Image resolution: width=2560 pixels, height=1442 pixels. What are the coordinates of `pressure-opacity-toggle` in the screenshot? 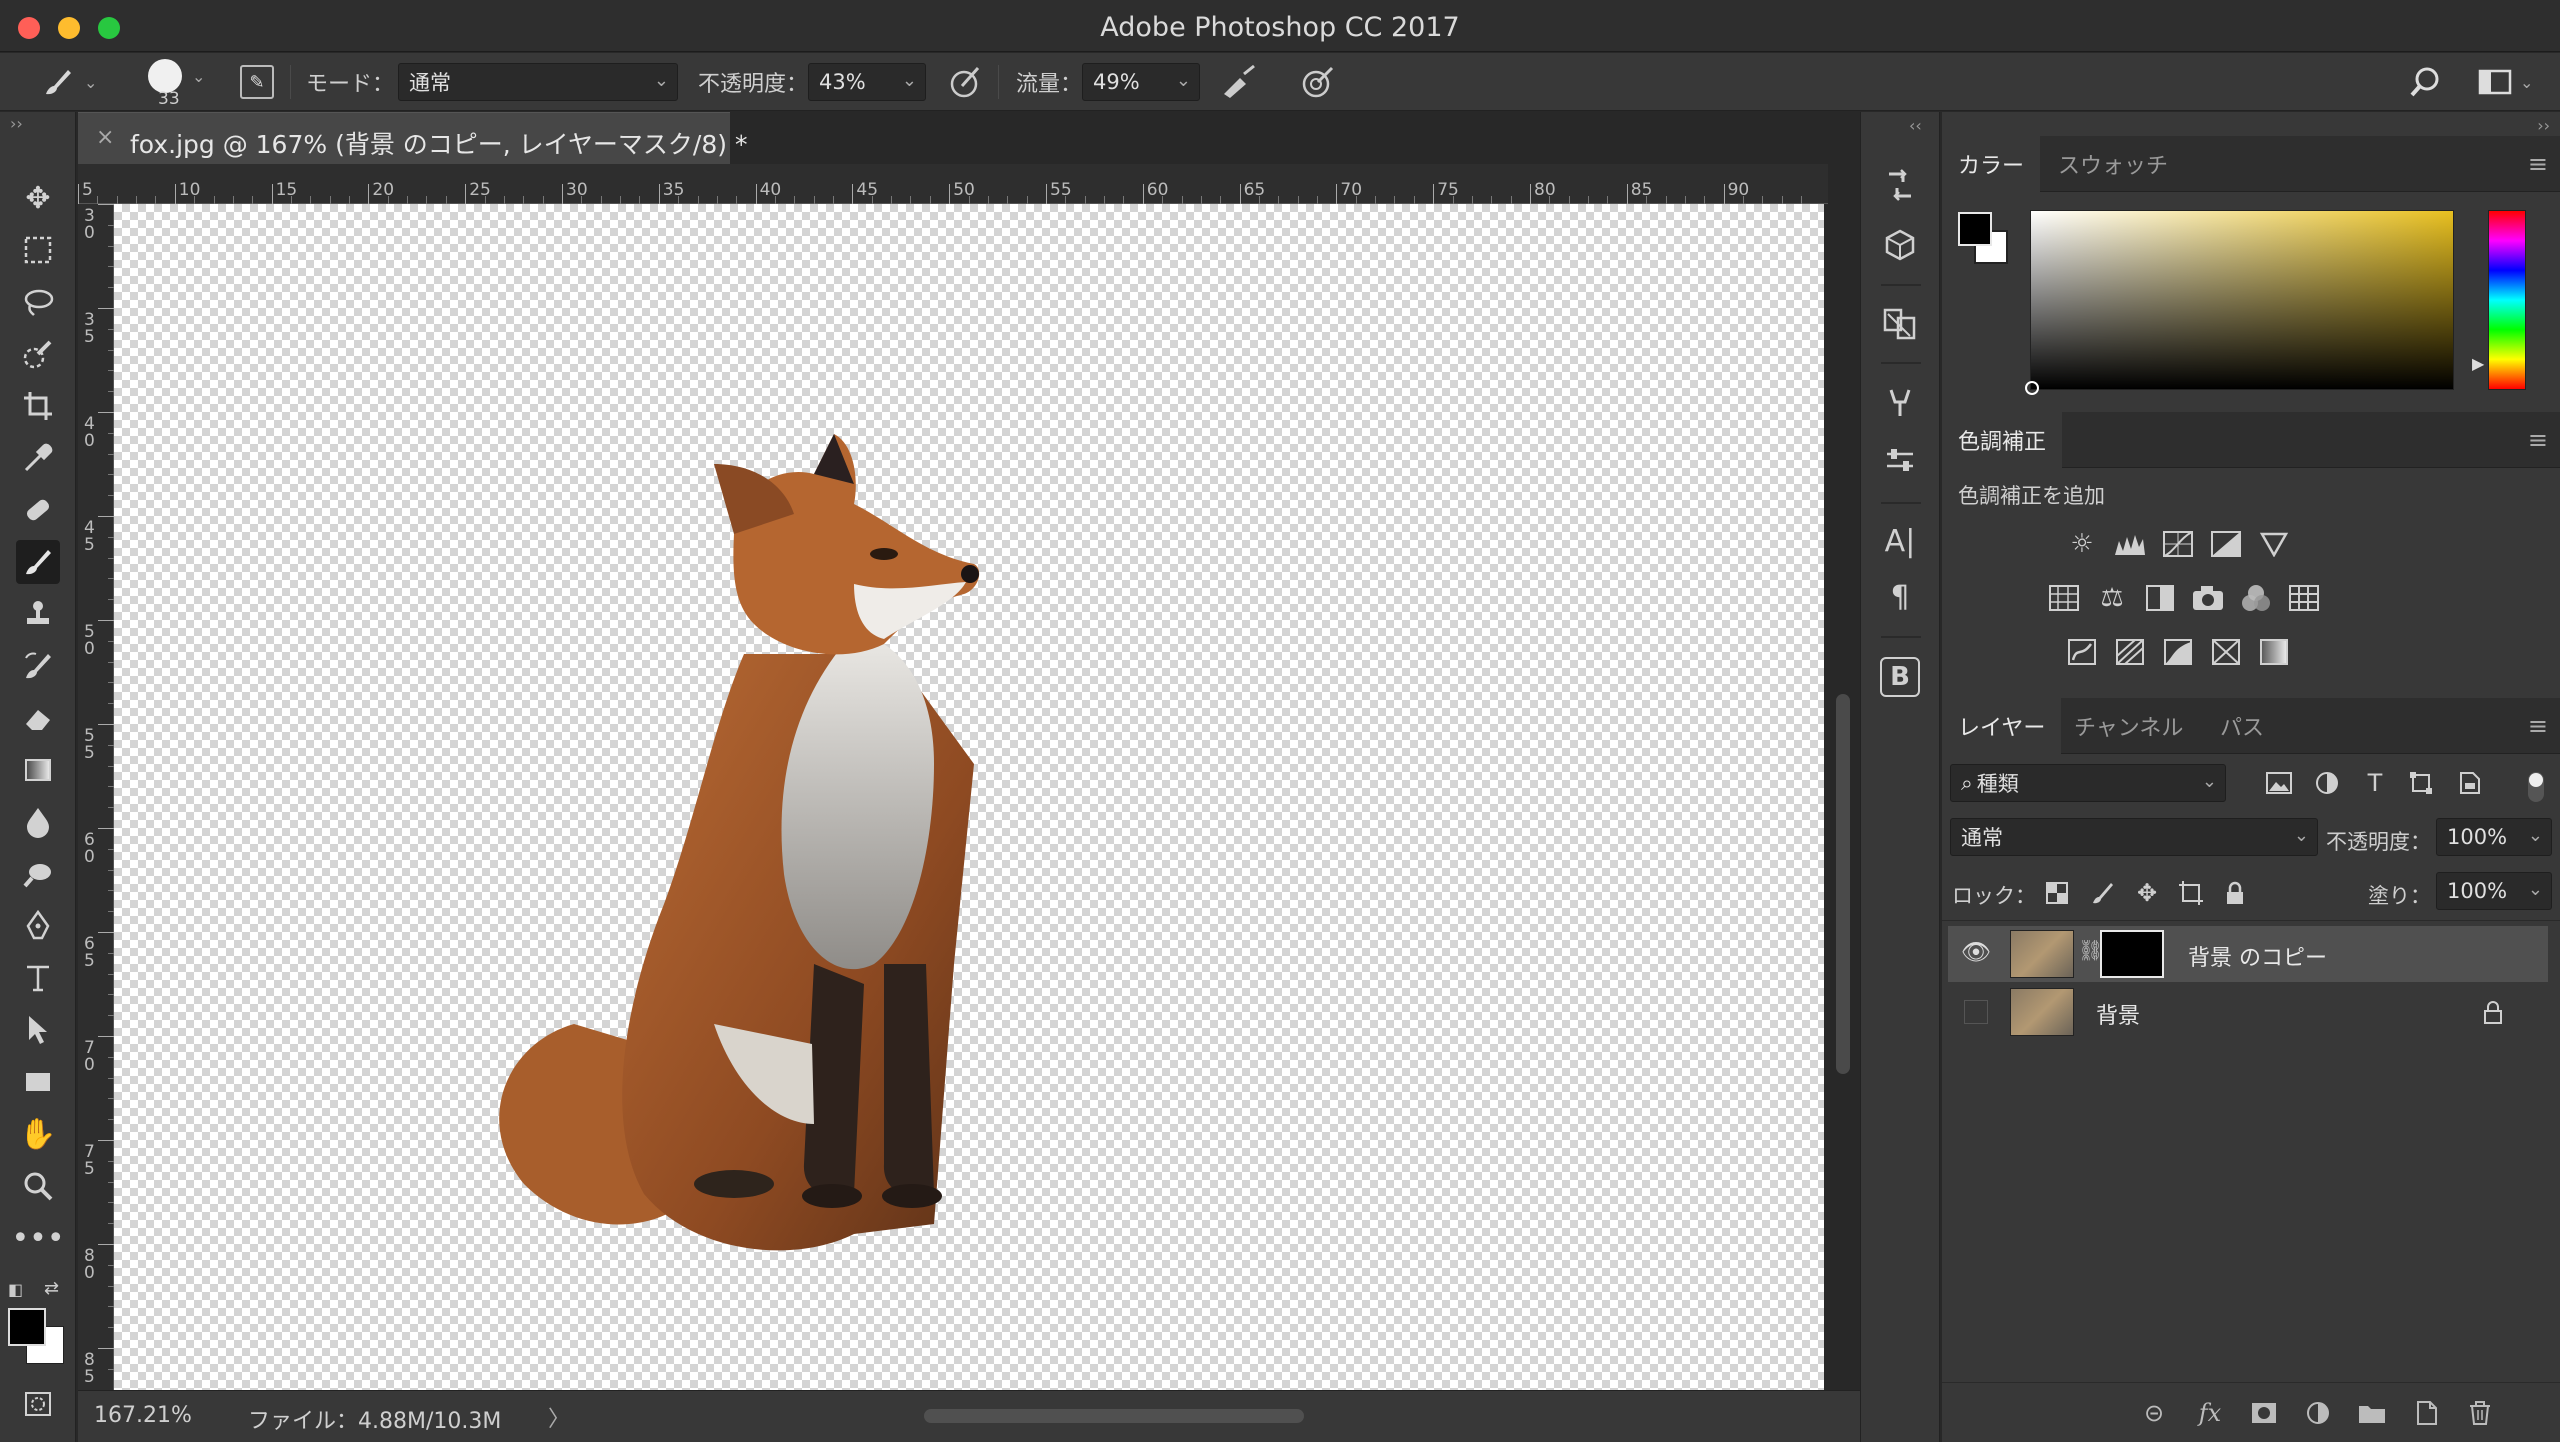 It's located at (966, 82).